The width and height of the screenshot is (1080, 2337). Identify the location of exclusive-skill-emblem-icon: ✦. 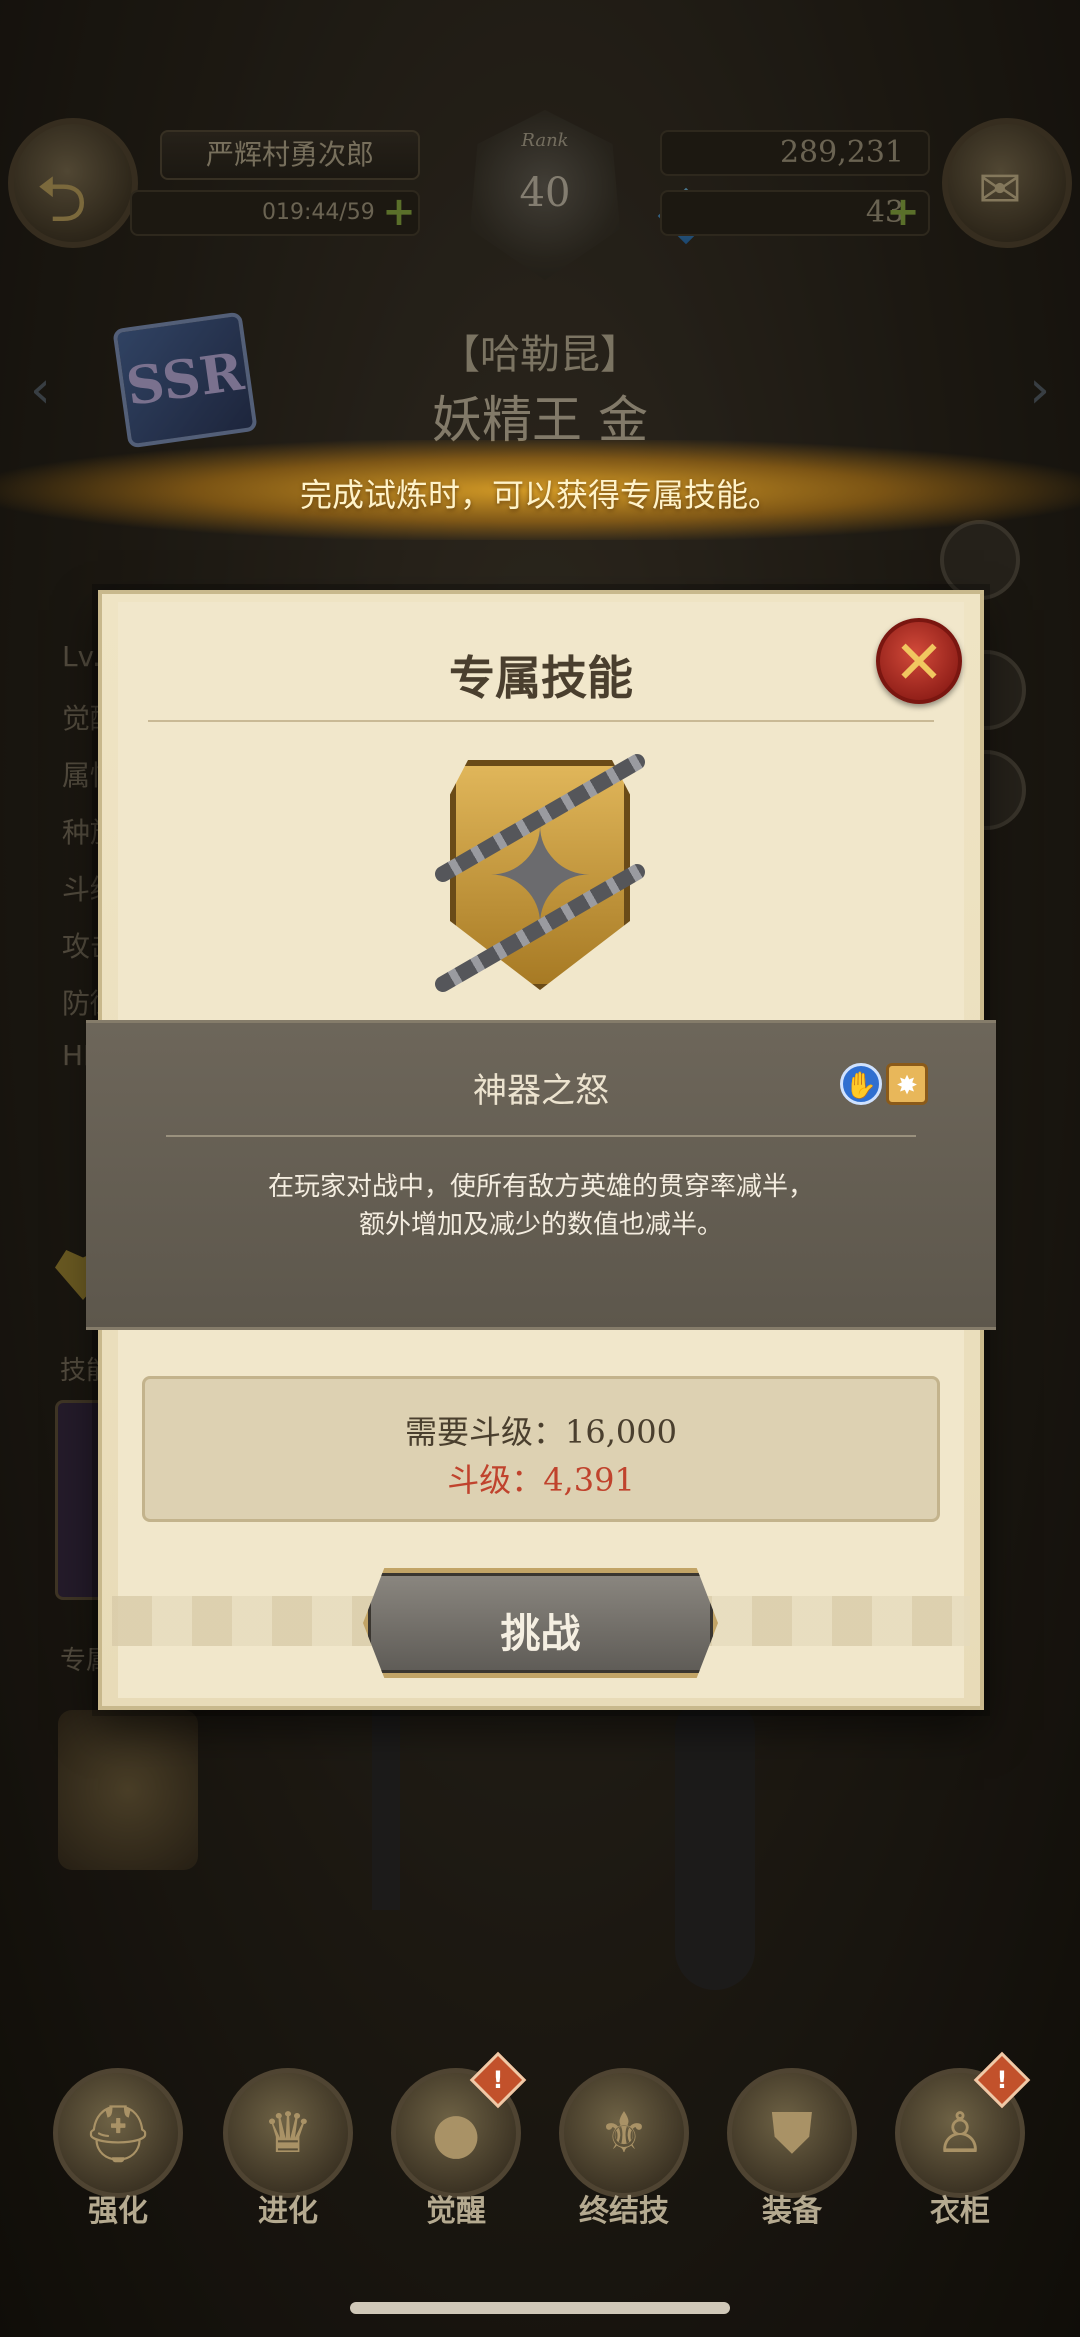
(540, 880).